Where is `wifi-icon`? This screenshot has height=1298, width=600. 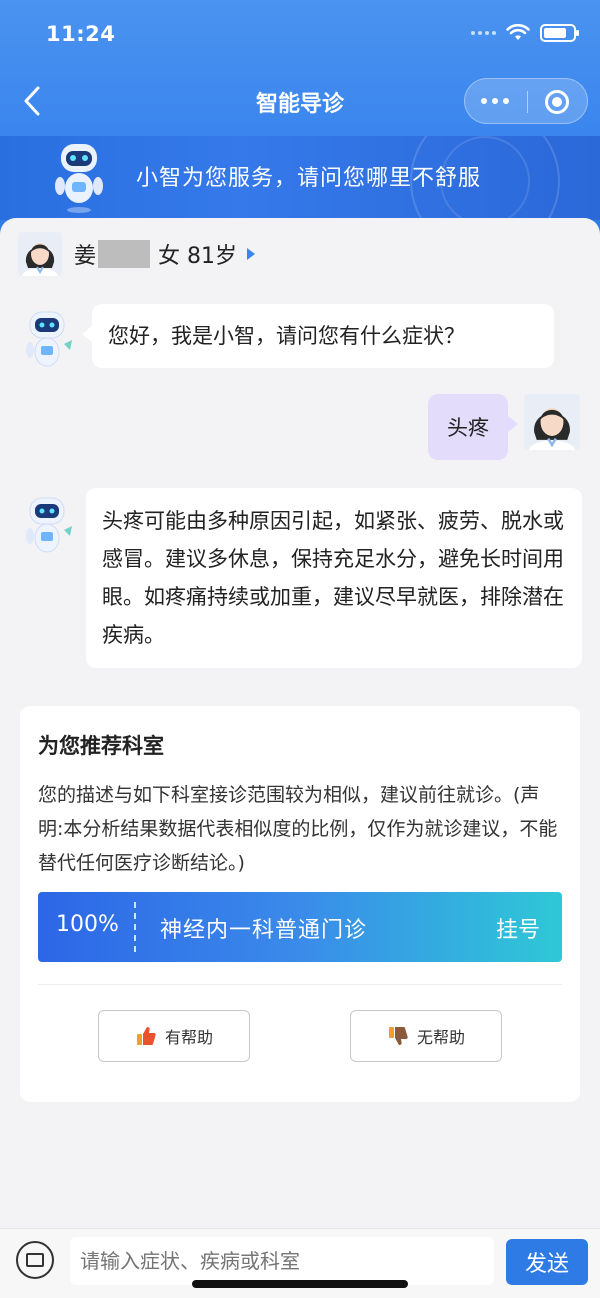
wifi-icon is located at coordinates (518, 32).